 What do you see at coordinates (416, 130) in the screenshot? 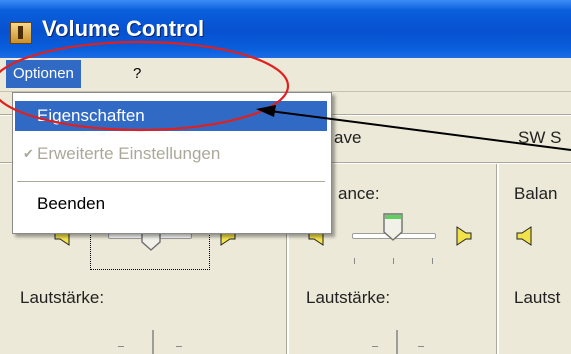
I see `annotation-arrow-line` at bounding box center [416, 130].